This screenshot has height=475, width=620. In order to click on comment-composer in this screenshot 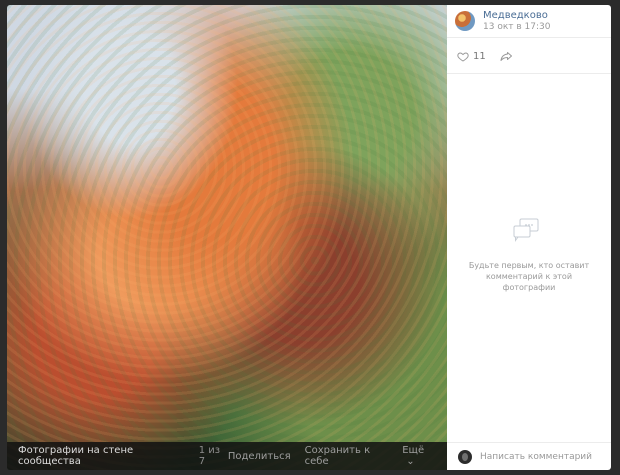, I will do `click(529, 456)`.